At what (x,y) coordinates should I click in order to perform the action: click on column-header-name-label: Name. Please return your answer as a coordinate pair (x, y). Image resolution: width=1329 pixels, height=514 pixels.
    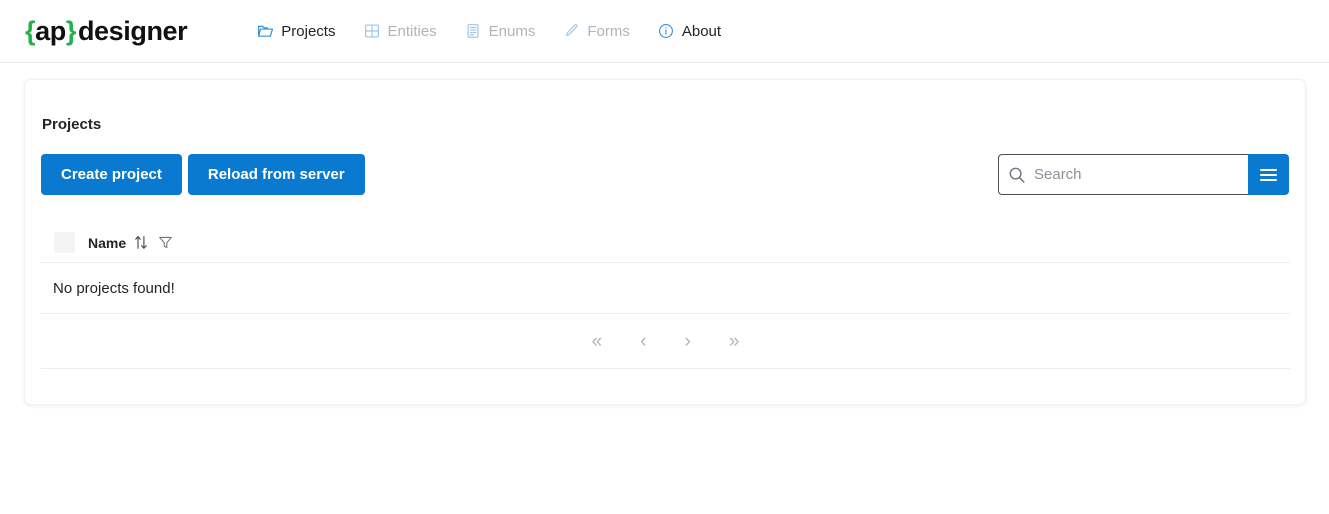
    Looking at the image, I should click on (107, 242).